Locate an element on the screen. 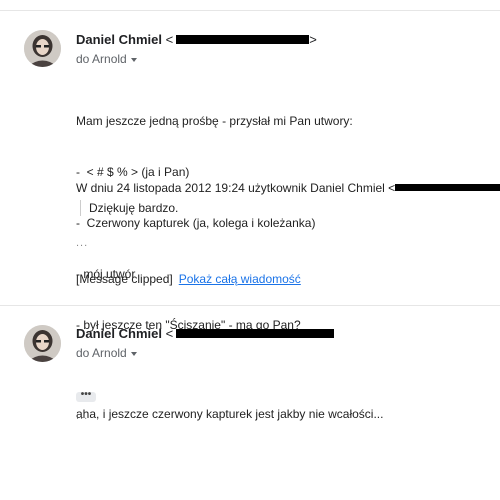 This screenshot has height=500, width=500. sender-line: Daniel Chmiel < > is located at coordinates (196, 40).